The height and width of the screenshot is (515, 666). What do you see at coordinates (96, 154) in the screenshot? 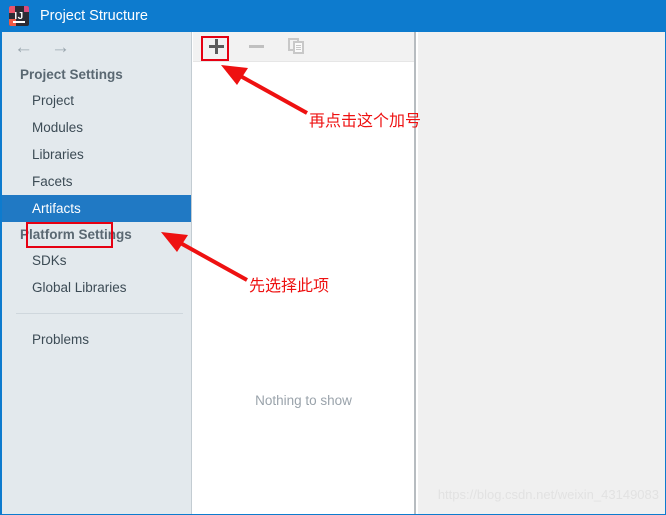
I see `sidebar-item-libraries: Libraries` at bounding box center [96, 154].